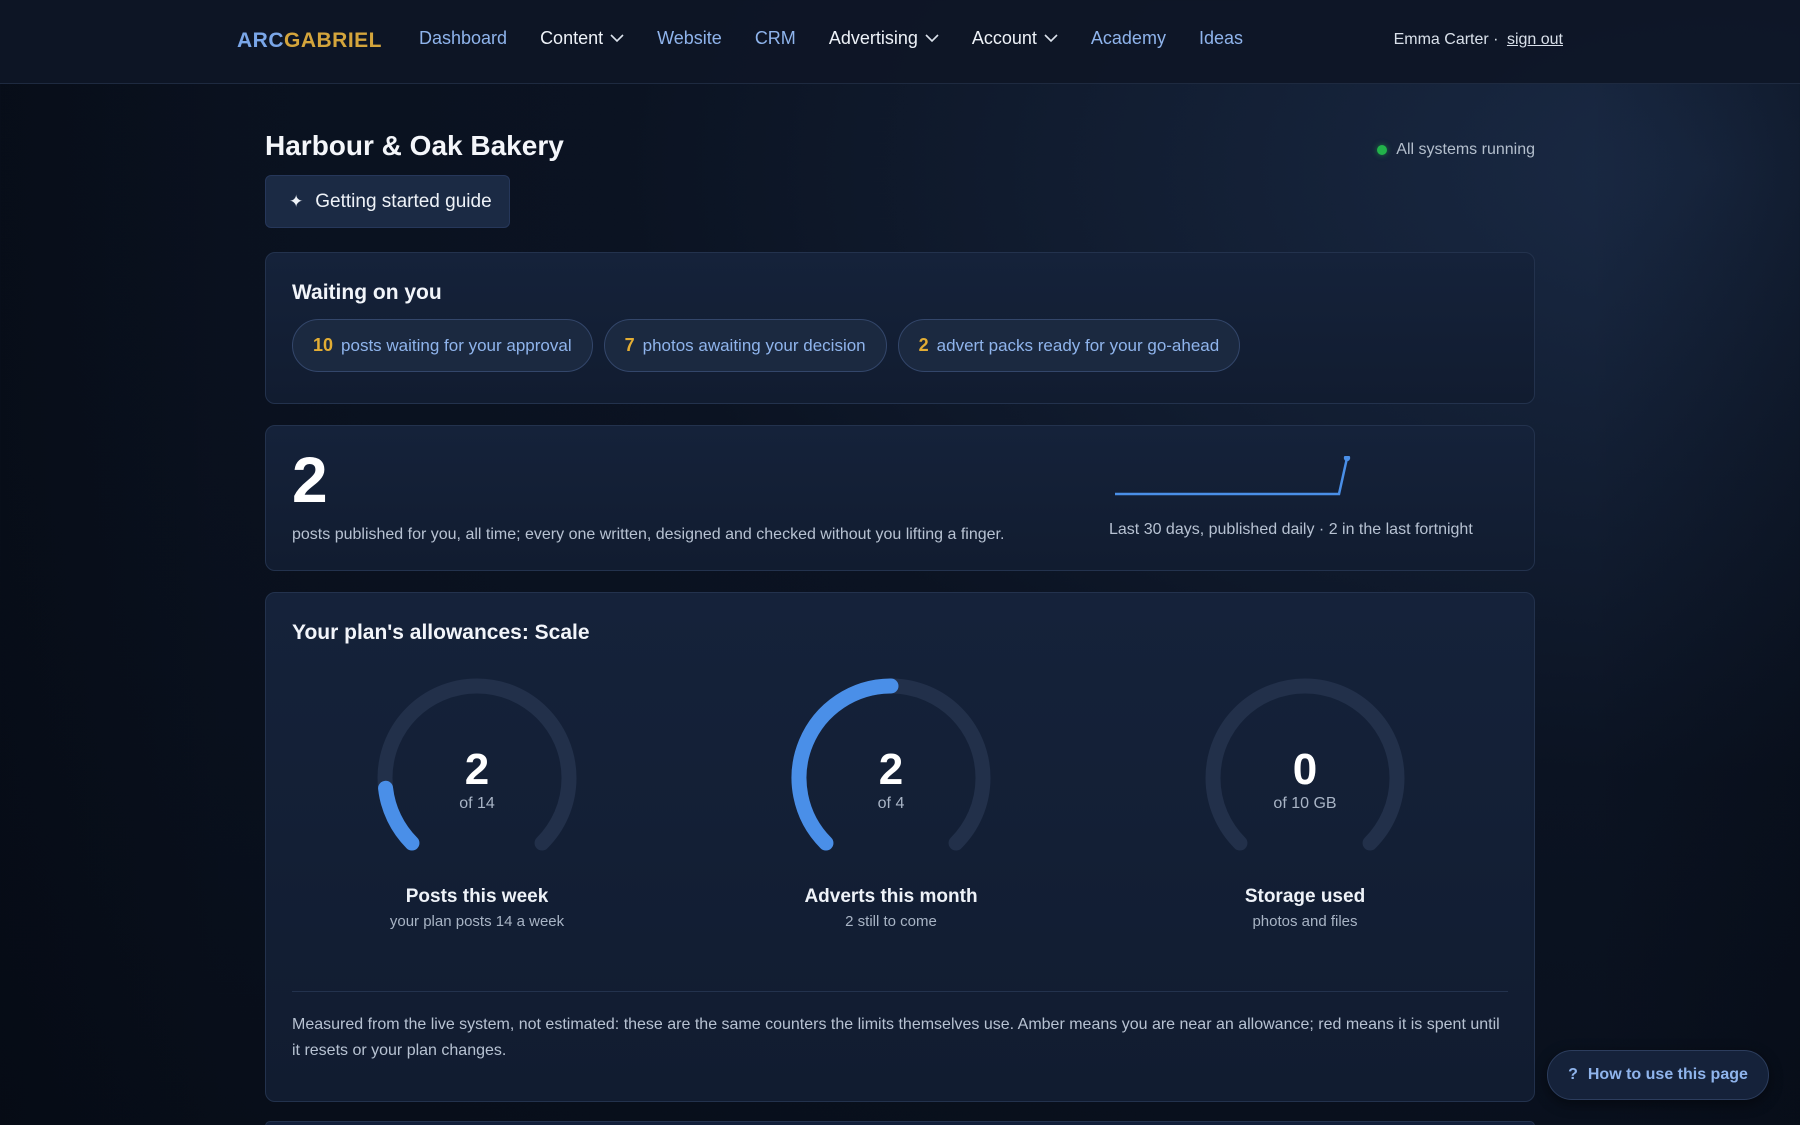 This screenshot has height=1125, width=1800. I want to click on next-card-edge, so click(900, 1123).